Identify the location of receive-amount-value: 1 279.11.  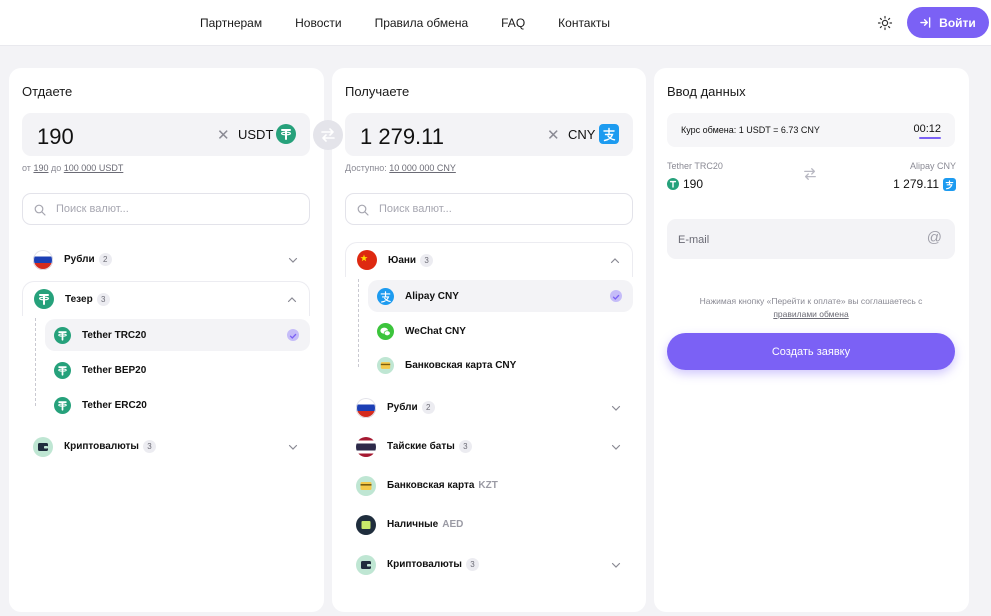
(402, 137).